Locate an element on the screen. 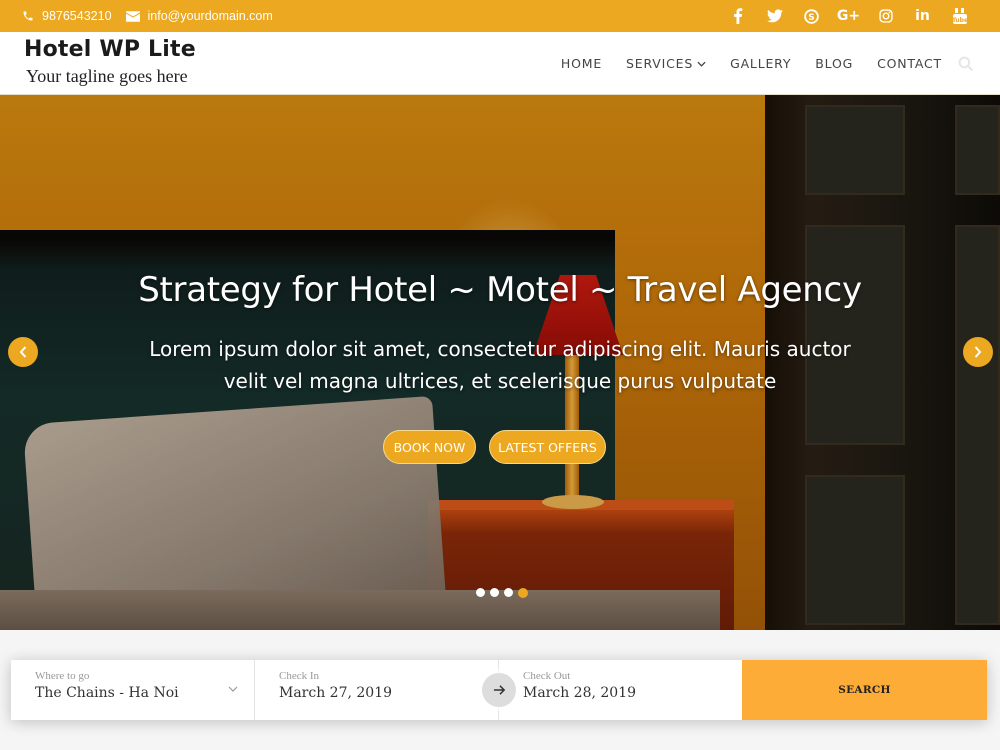  search-button is located at coordinates (967, 65).